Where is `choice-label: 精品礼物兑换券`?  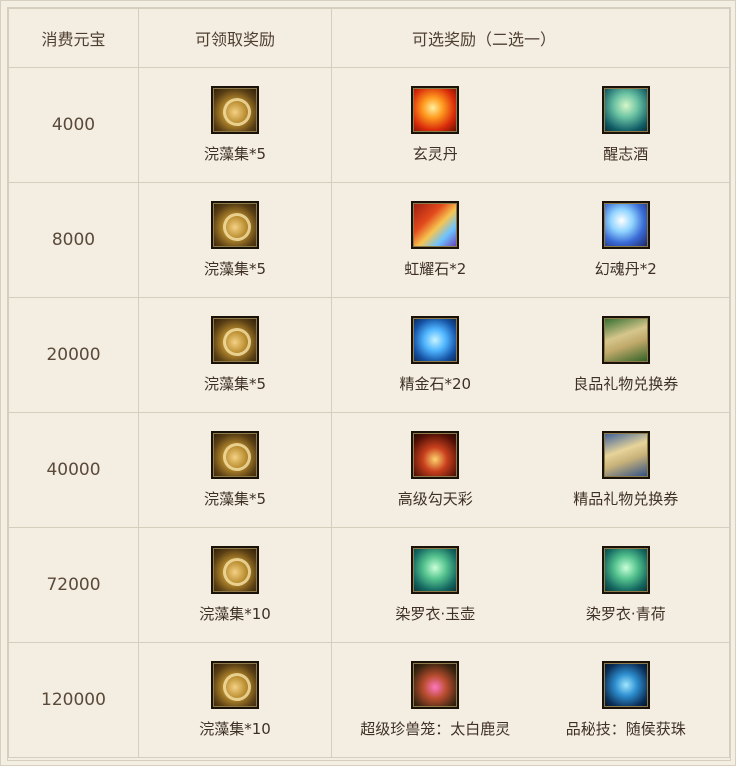 choice-label: 精品礼物兑换券 is located at coordinates (626, 499).